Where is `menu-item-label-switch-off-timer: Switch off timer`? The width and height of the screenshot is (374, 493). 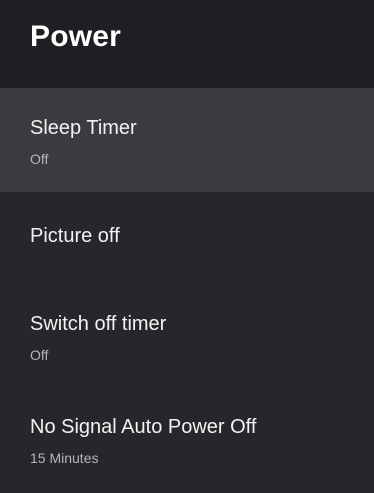 menu-item-label-switch-off-timer: Switch off timer is located at coordinates (98, 324).